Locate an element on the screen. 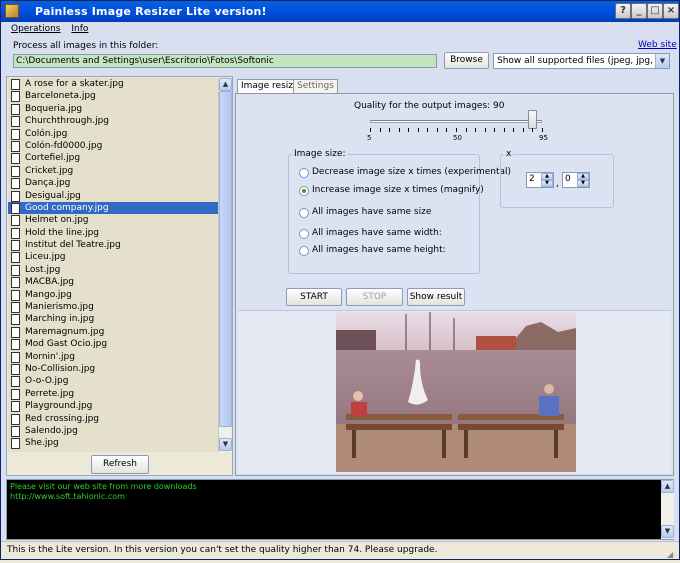  file-list-item: Perrete.jpg is located at coordinates (113, 394).